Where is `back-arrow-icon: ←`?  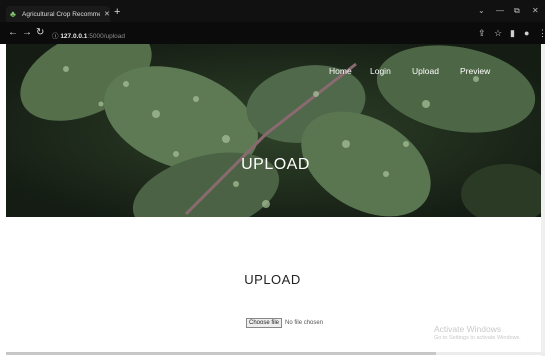 back-arrow-icon: ← is located at coordinates (13, 33).